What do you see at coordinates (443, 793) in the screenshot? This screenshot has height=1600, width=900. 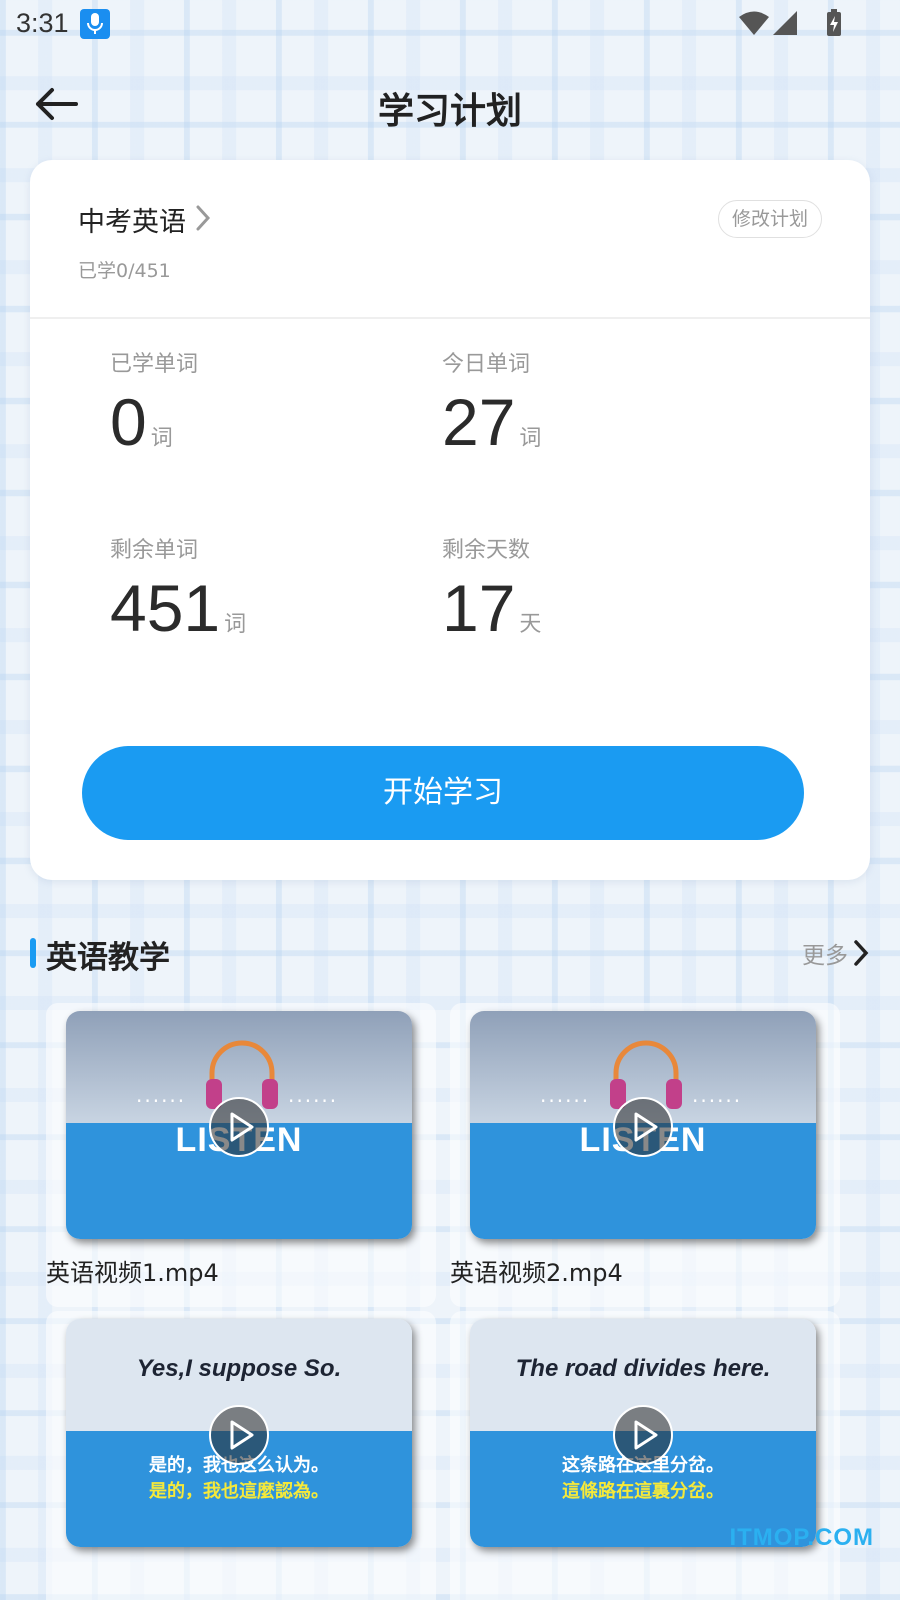 I see `start-learning-button: 开始学习` at bounding box center [443, 793].